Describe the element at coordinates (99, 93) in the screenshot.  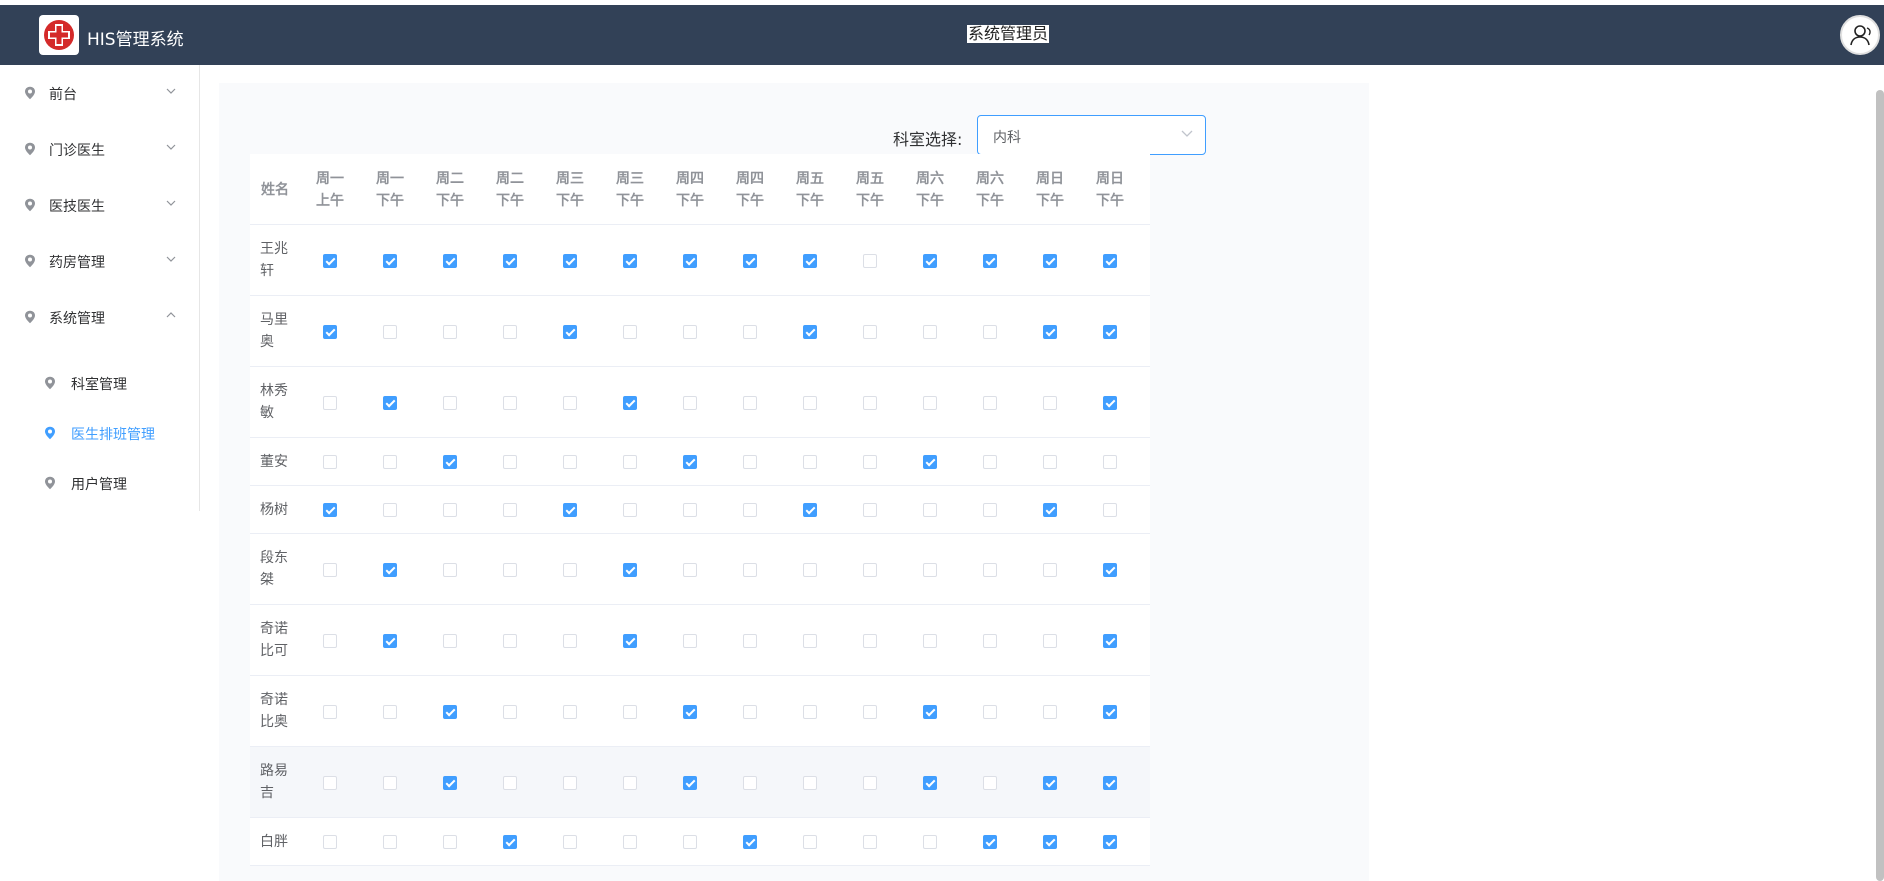
I see `sidebar-item-0: 前台` at that location.